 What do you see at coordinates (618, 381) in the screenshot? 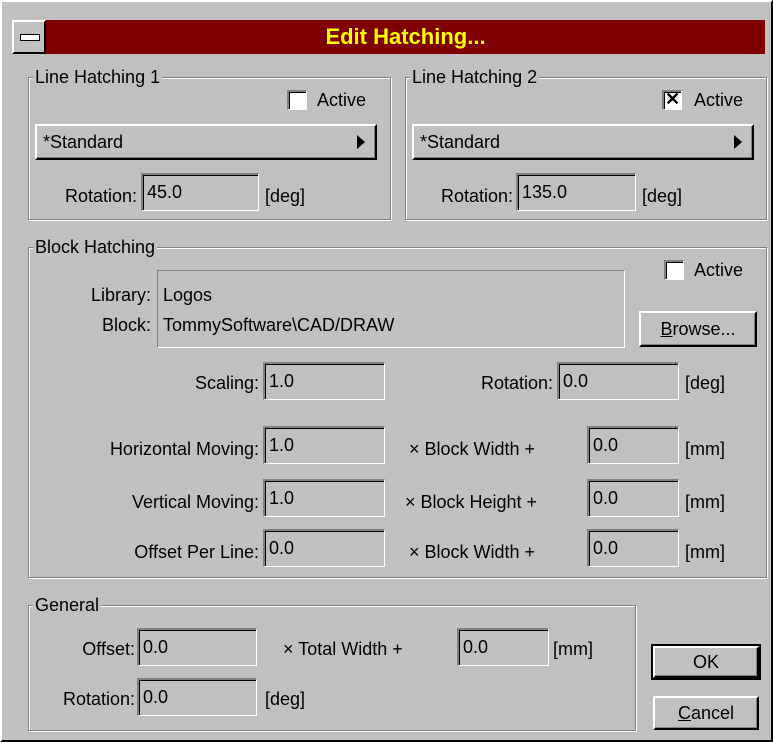
I see `block-rotation-input: 0.0` at bounding box center [618, 381].